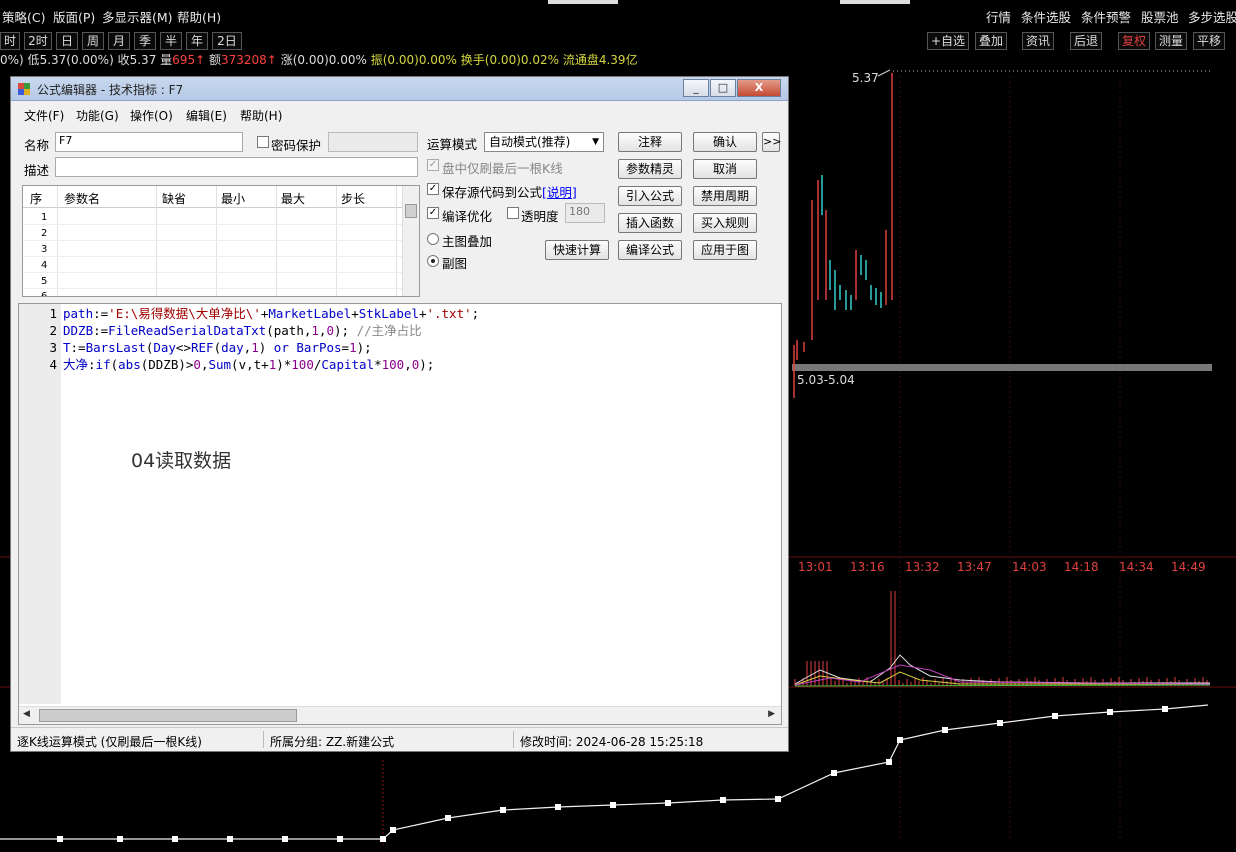 This screenshot has height=852, width=1236. Describe the element at coordinates (243, 60) in the screenshot. I see `quote-amt-value: 373208` at that location.